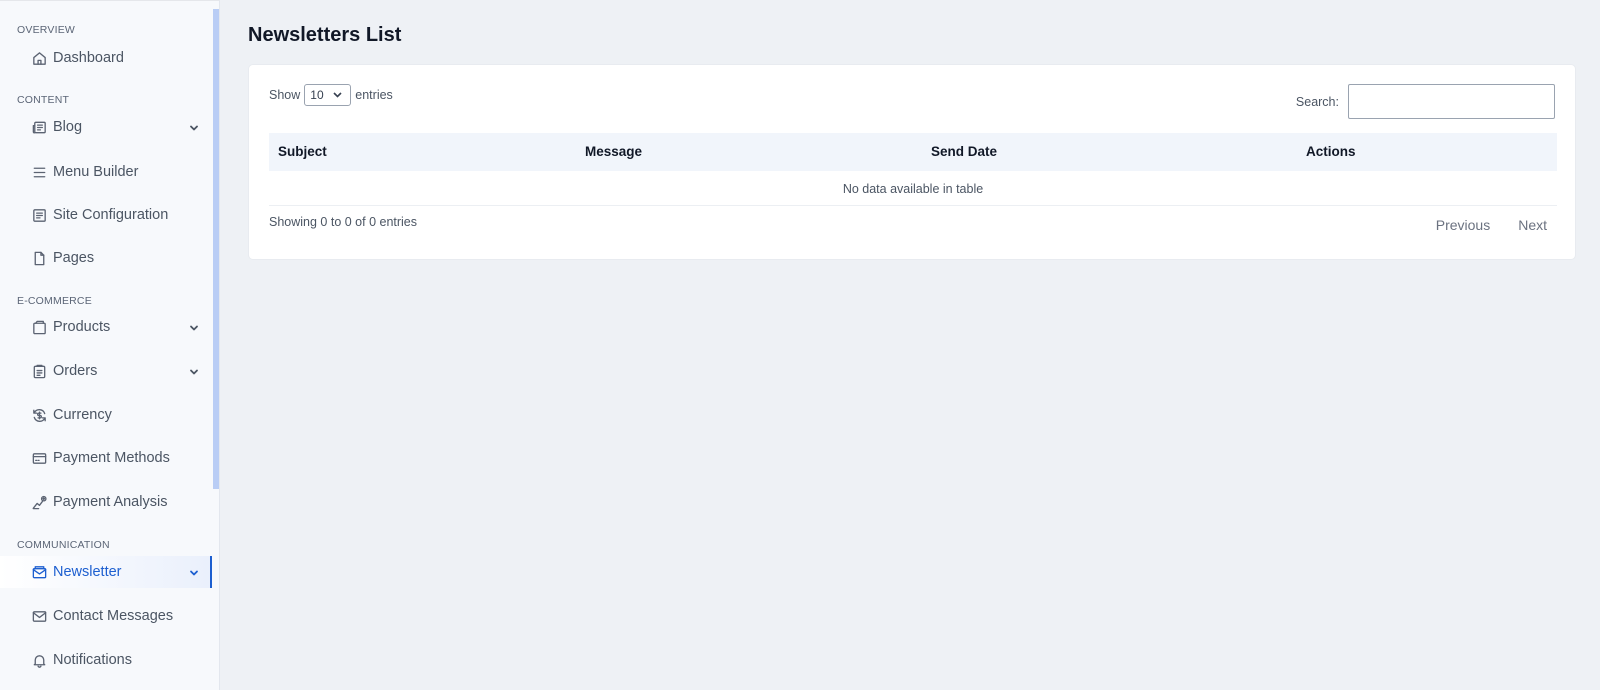 The image size is (1600, 690). What do you see at coordinates (325, 35) in the screenshot?
I see `page-title: Newsletters List` at bounding box center [325, 35].